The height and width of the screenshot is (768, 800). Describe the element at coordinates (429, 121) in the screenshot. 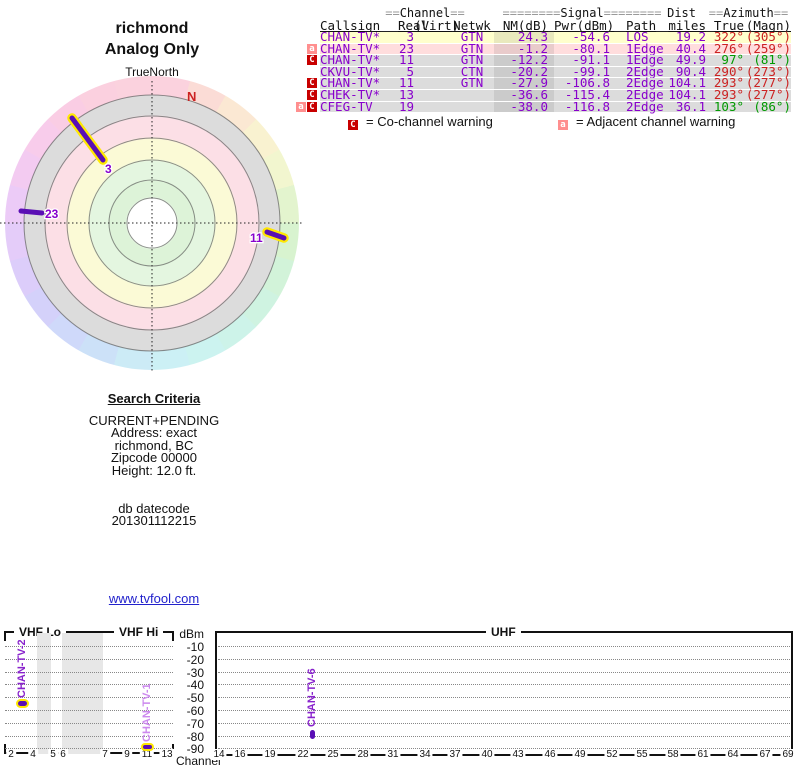

I see `co-channel-legend-text: = Co-channel warning` at that location.